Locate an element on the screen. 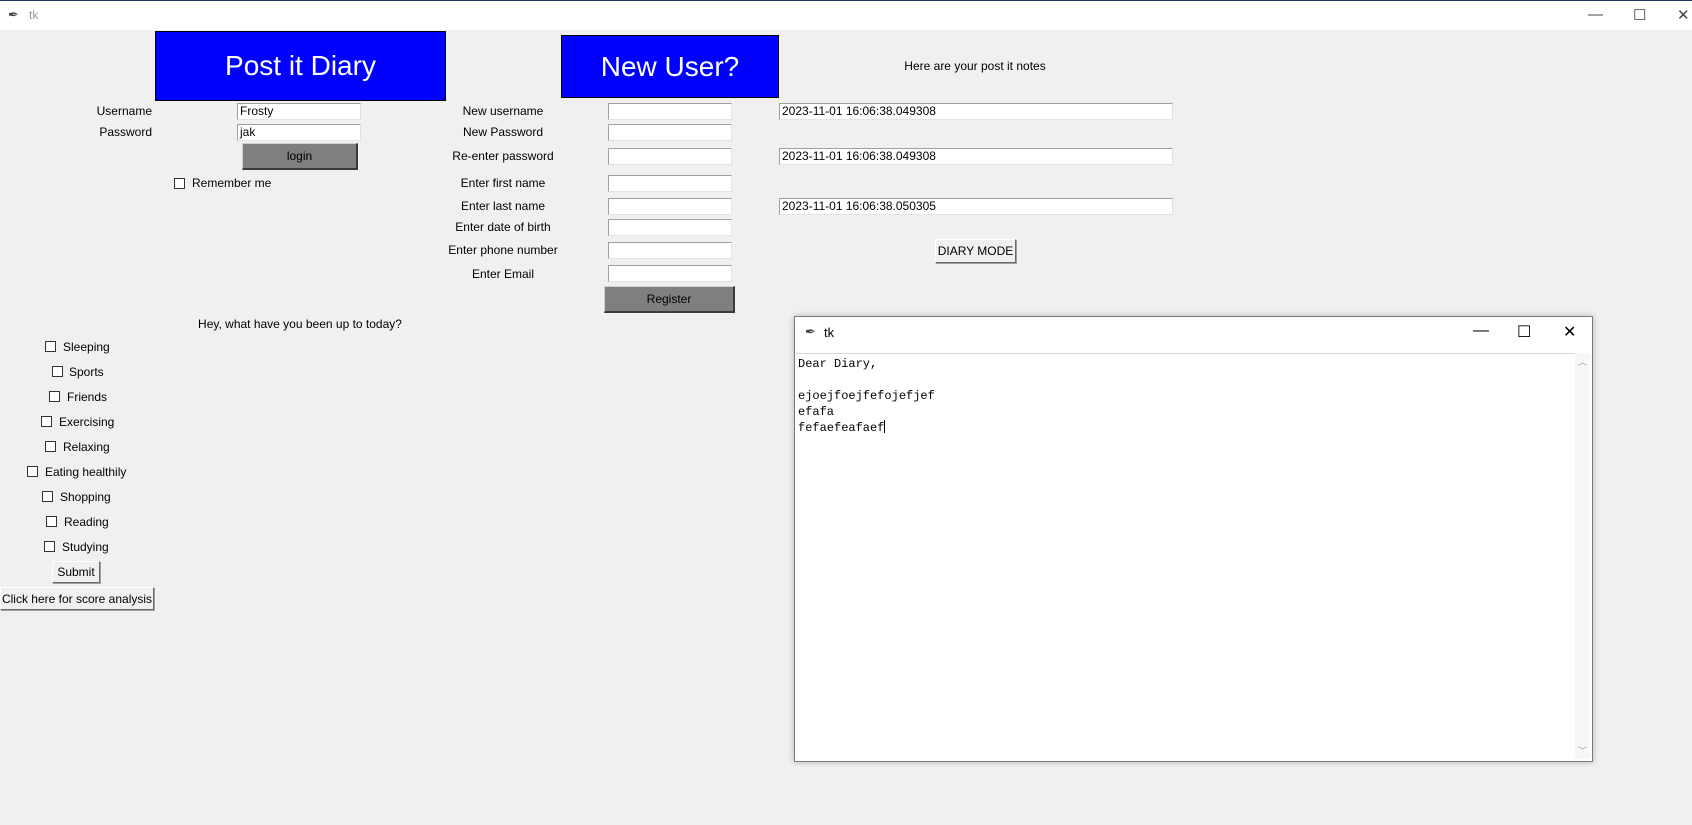 The width and height of the screenshot is (1692, 825). relaxing-checkbox is located at coordinates (50, 446).